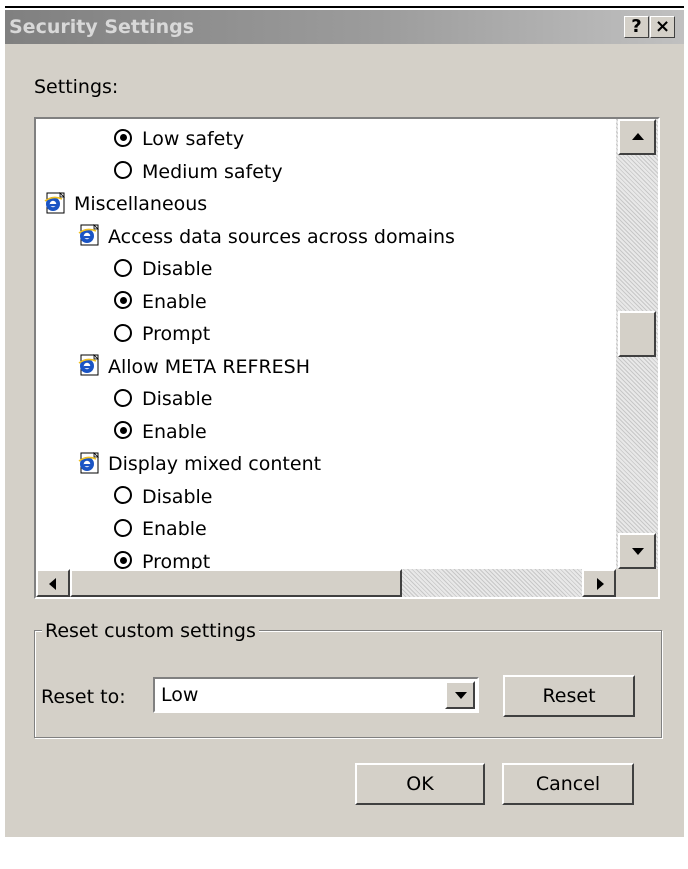  I want to click on reset-to-label: Reset to:, so click(83, 697).